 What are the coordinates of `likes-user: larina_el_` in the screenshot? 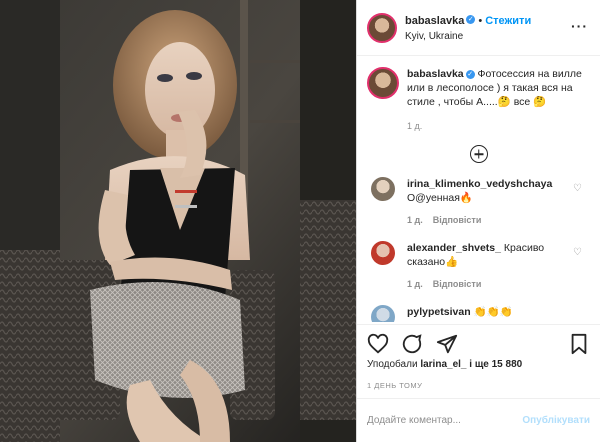 It's located at (443, 364).